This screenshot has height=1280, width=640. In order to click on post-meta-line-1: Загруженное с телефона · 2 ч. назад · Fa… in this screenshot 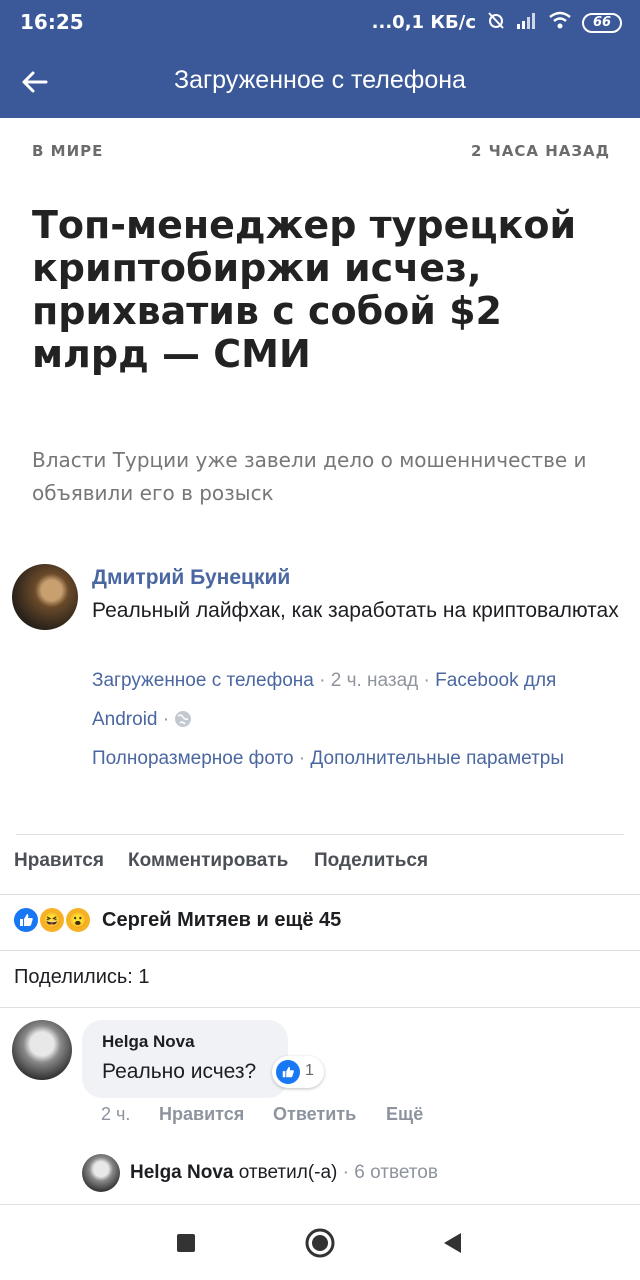, I will do `click(357, 680)`.